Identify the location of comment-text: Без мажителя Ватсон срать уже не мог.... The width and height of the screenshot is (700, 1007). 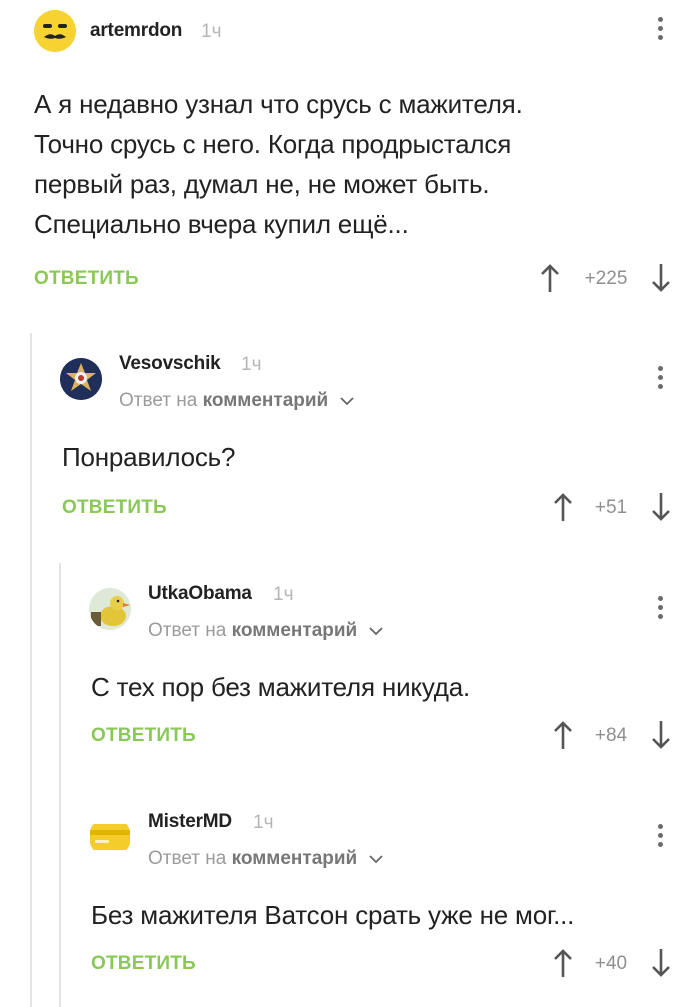
(333, 915).